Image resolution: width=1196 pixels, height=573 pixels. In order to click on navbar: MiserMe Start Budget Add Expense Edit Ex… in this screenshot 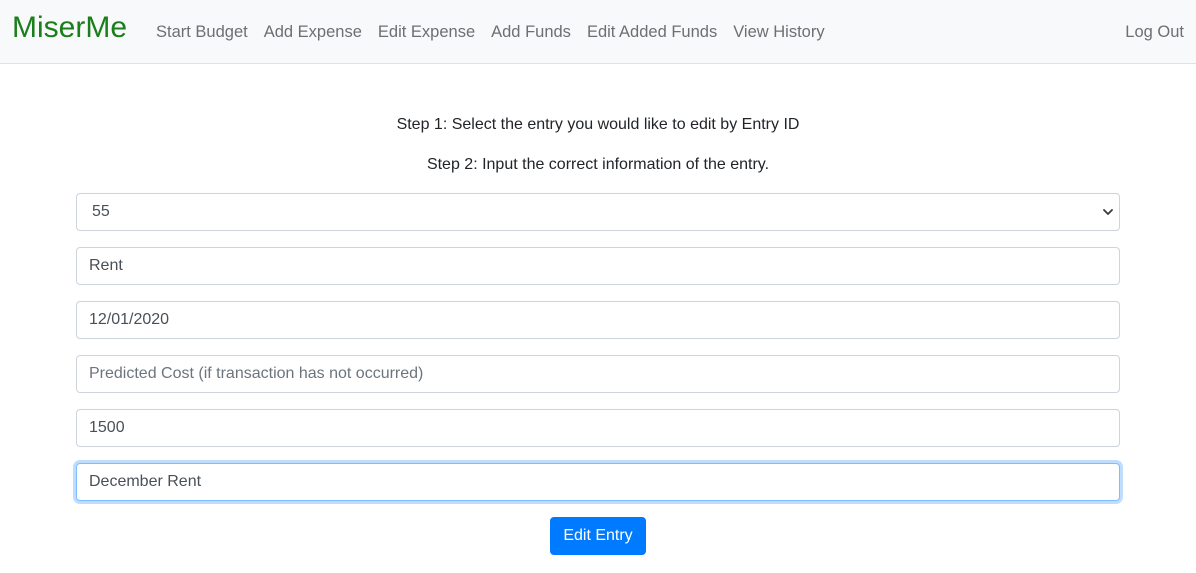, I will do `click(598, 32)`.